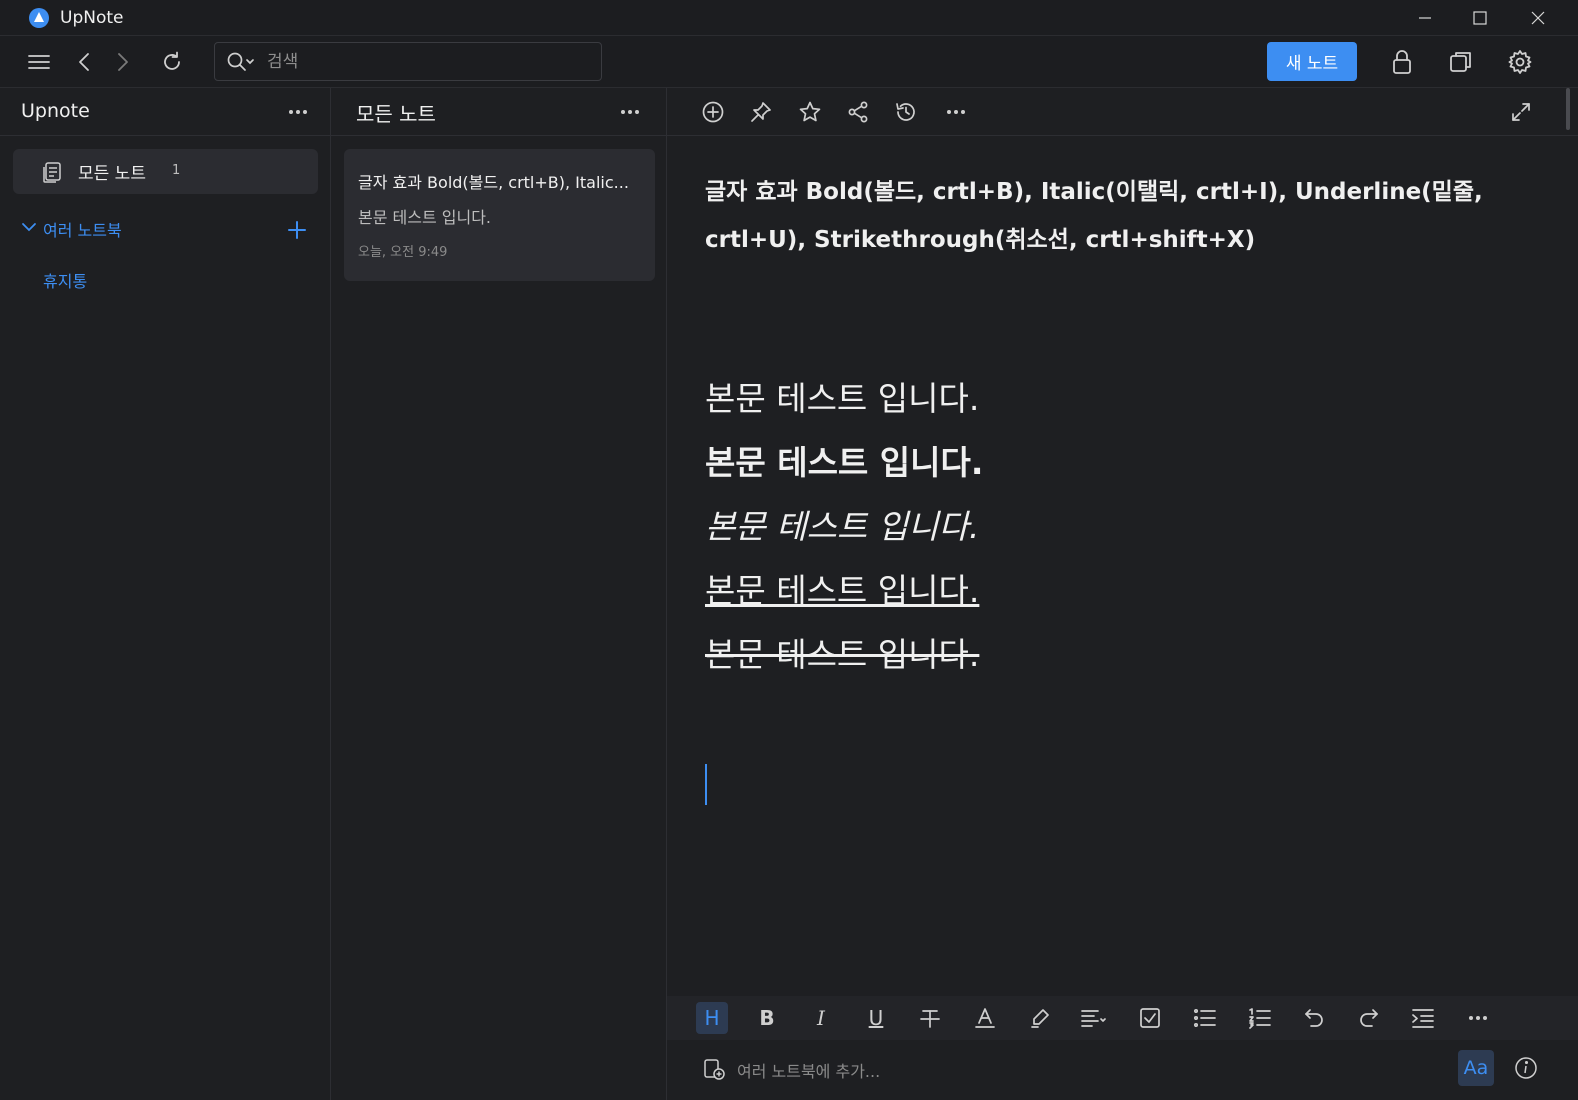  Describe the element at coordinates (29, 228) in the screenshot. I see `chevron-down-icon` at that location.